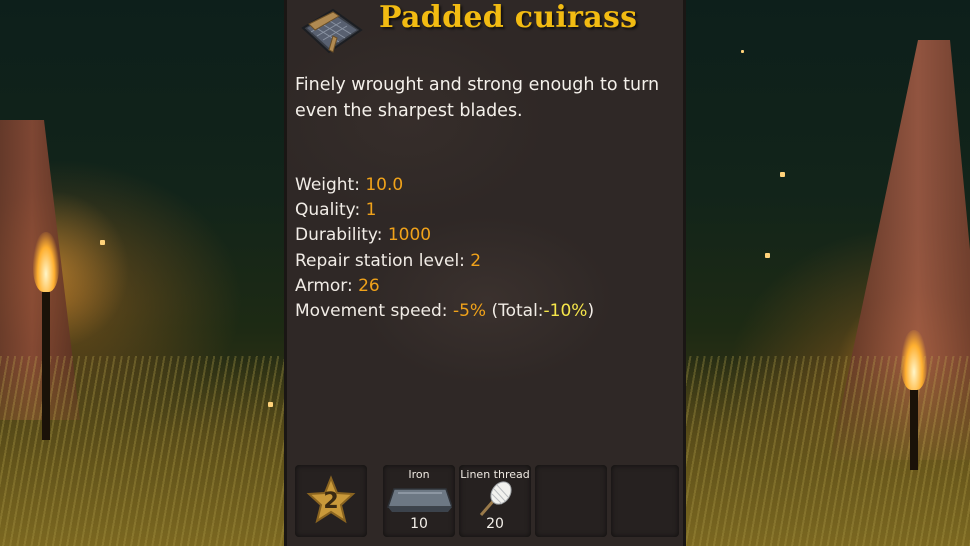  I want to click on stat-label: Durability:, so click(341, 235).